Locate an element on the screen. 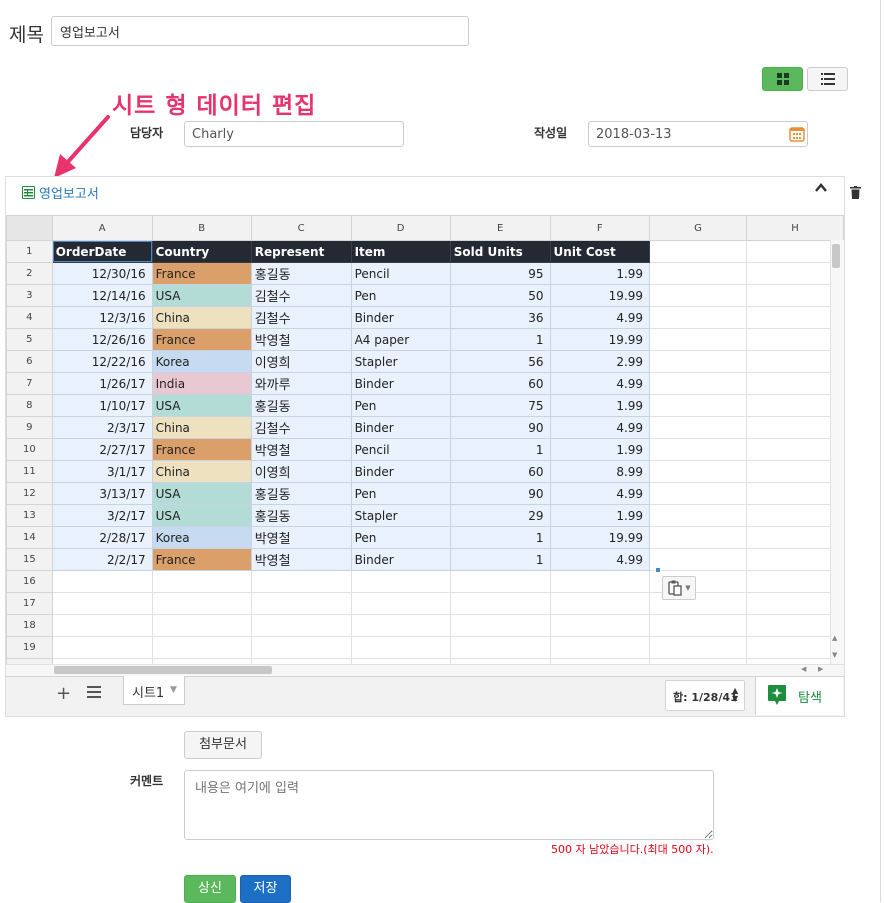 Image resolution: width=884 pixels, height=903 pixels. data-cell: 3/1/17 is located at coordinates (102, 471).